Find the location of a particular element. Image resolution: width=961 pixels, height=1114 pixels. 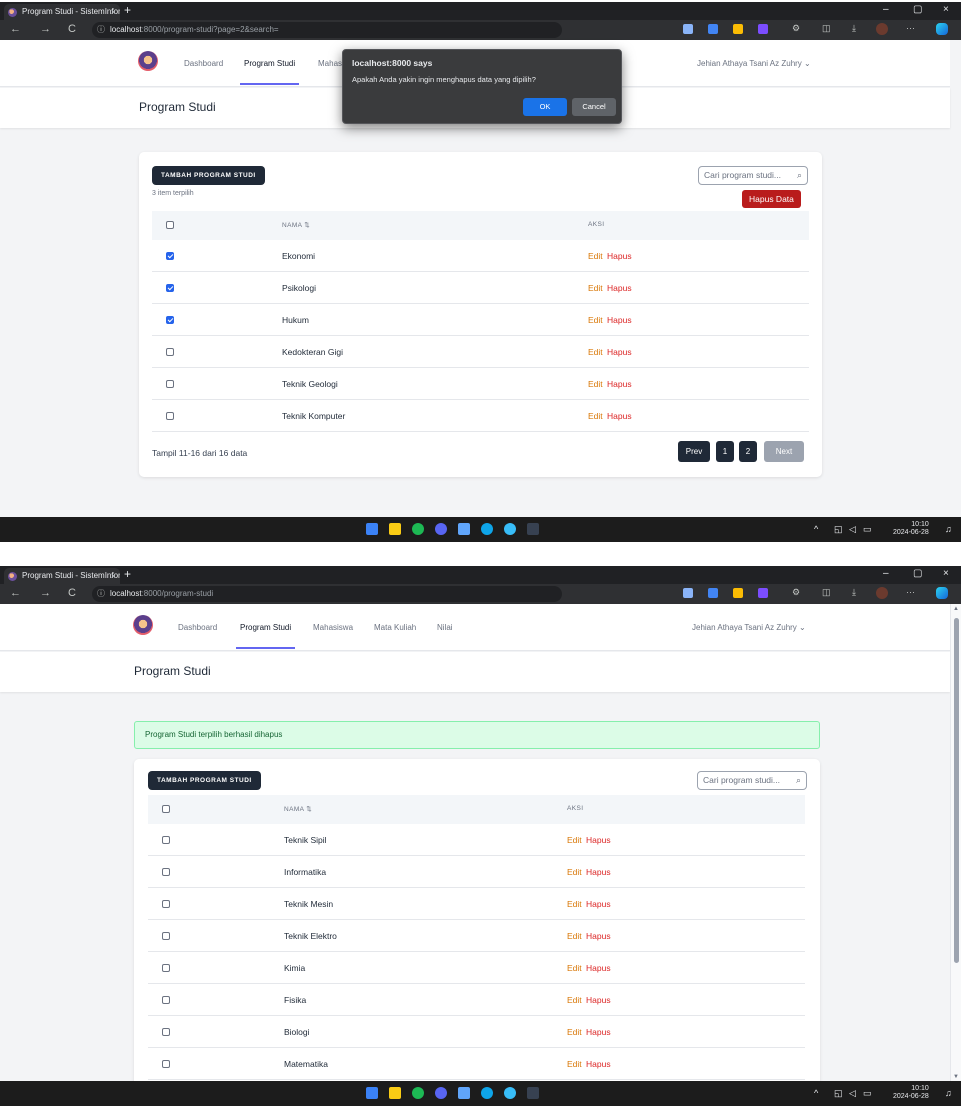

nav-nilai: Nilai is located at coordinates (445, 627).